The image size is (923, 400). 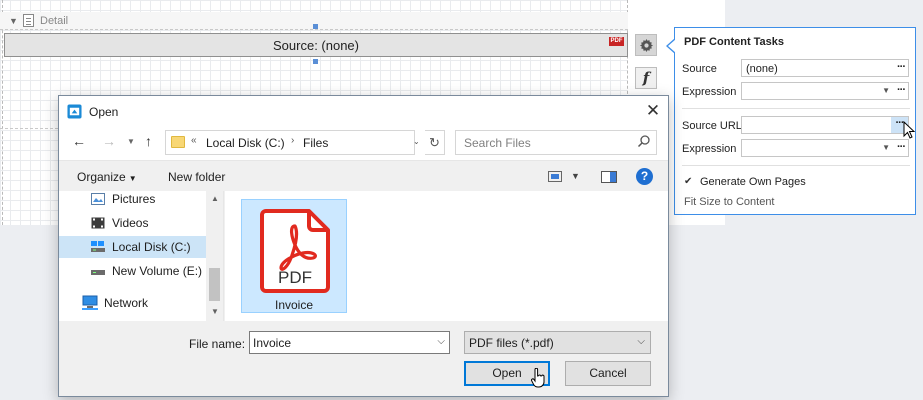 I want to click on pdf-content-control: Source: (none) PDF, so click(x=316, y=45).